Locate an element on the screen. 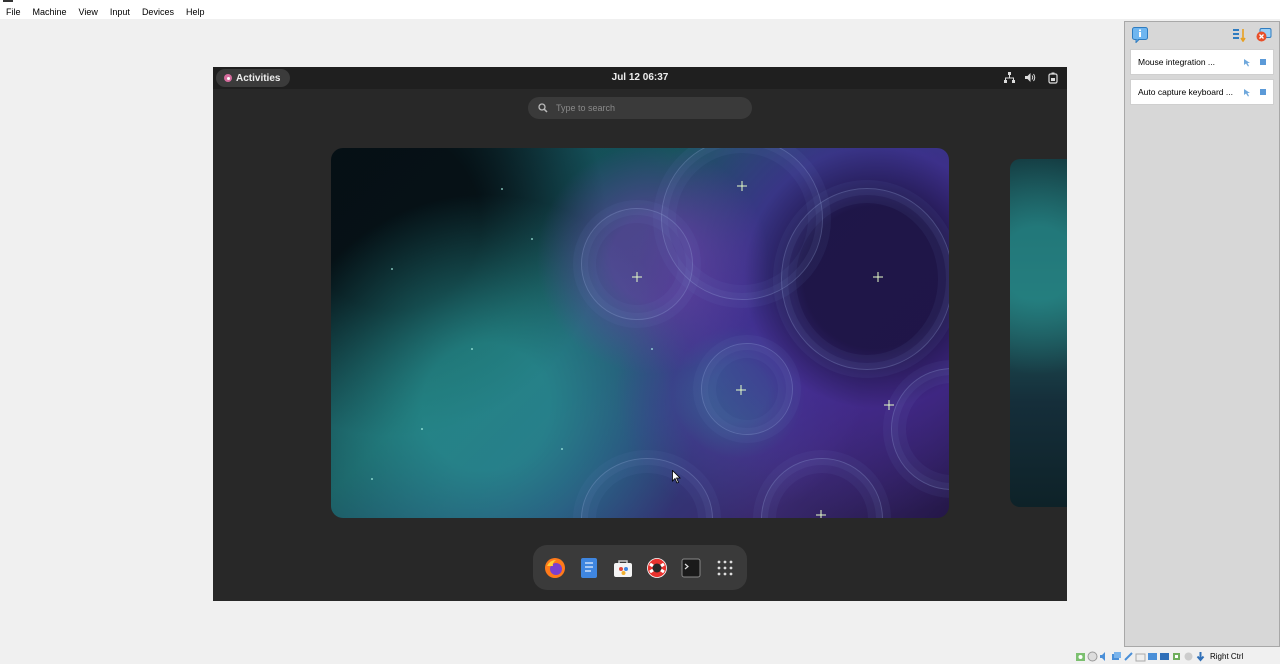 Image resolution: width=1280 pixels, height=664 pixels. search-icon is located at coordinates (543, 108).